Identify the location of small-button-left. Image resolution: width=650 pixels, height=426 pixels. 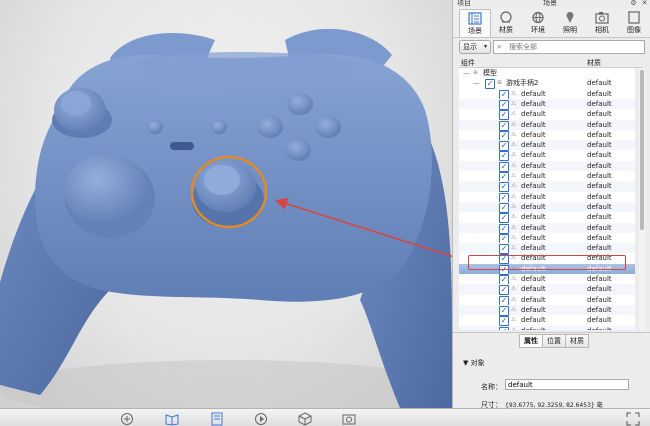
(155, 127).